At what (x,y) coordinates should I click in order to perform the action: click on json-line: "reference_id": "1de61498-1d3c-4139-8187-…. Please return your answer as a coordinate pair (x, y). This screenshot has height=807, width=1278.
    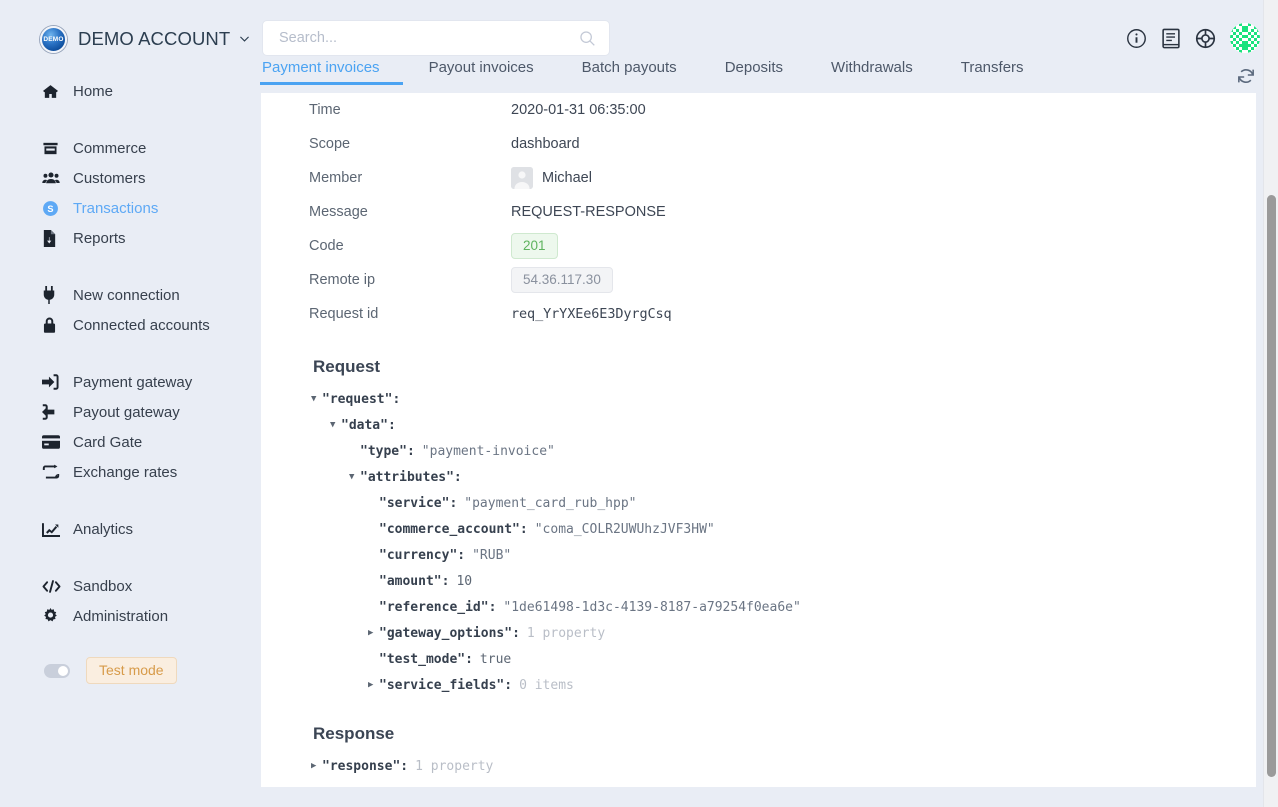
    Looking at the image, I should click on (783, 607).